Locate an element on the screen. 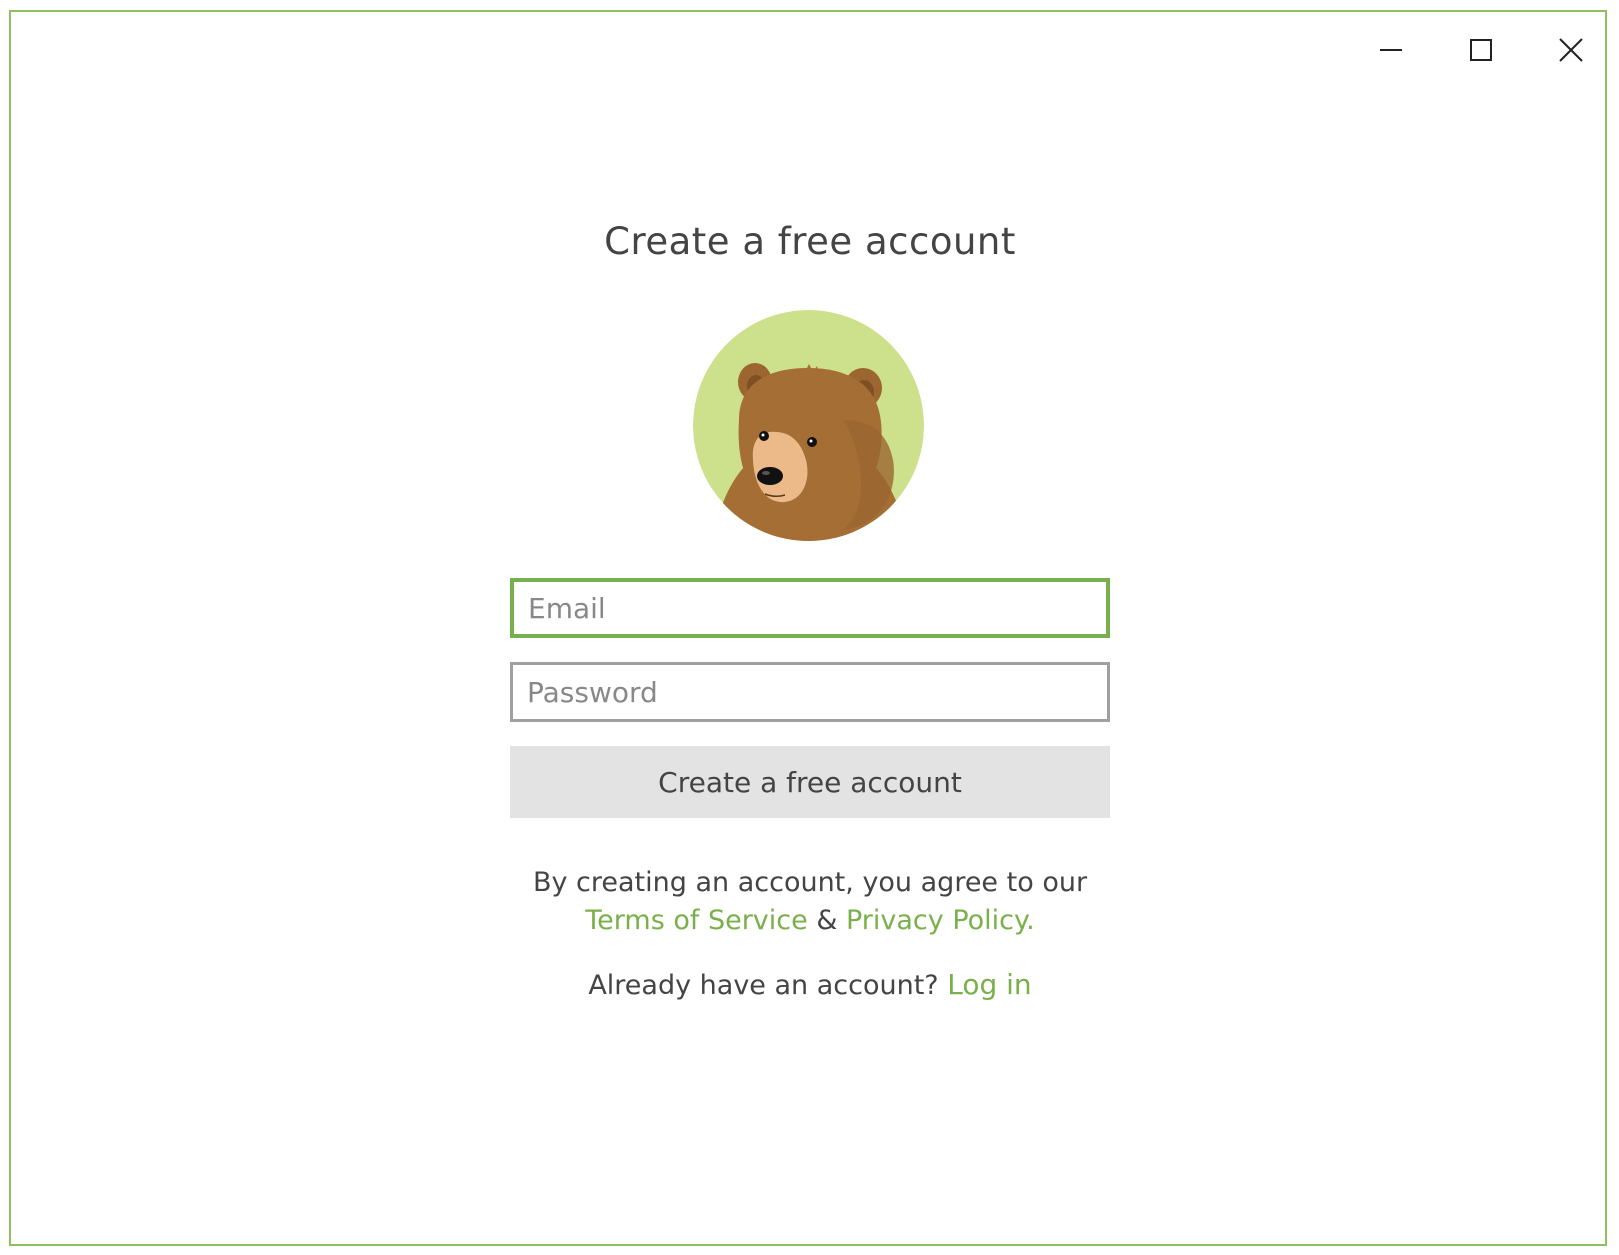 Image resolution: width=1619 pixels, height=1255 pixels. maximize-button is located at coordinates (1481, 50).